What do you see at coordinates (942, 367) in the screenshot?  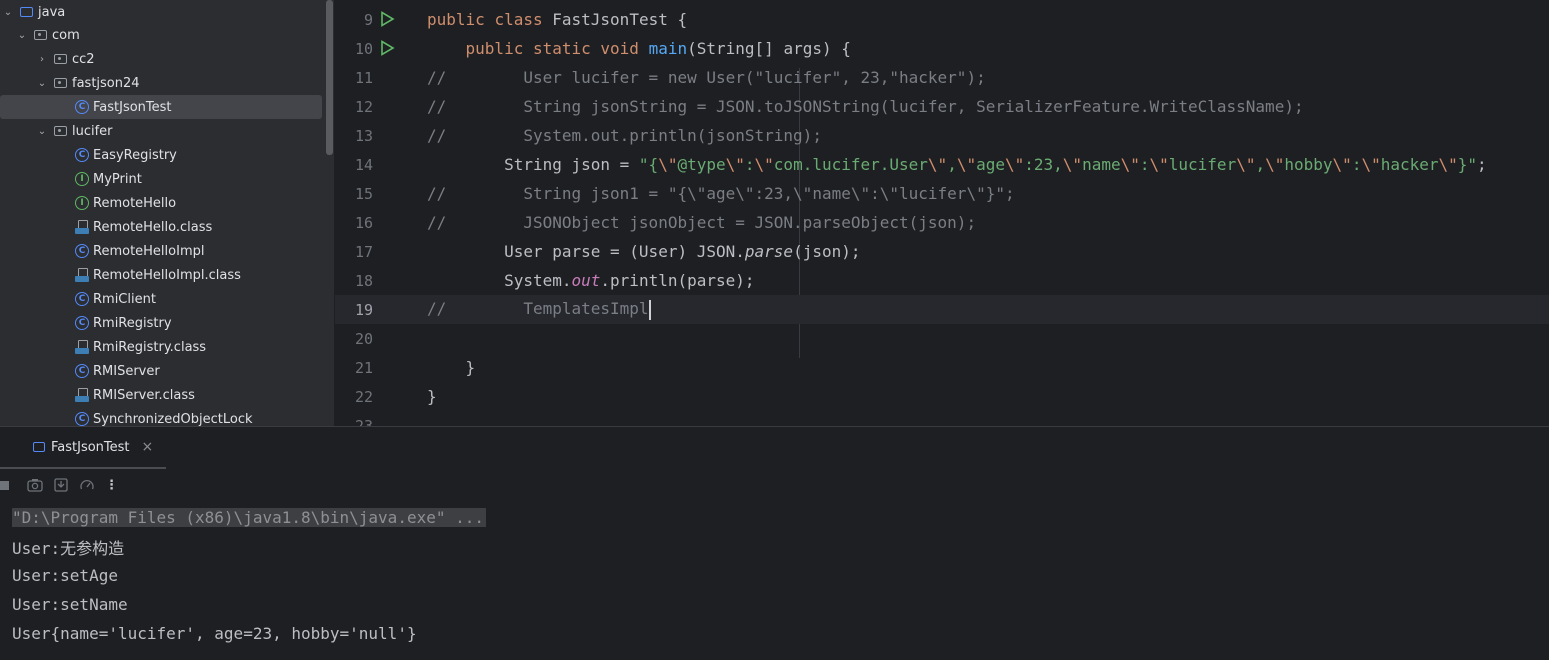 I see `code-line: 21 }` at bounding box center [942, 367].